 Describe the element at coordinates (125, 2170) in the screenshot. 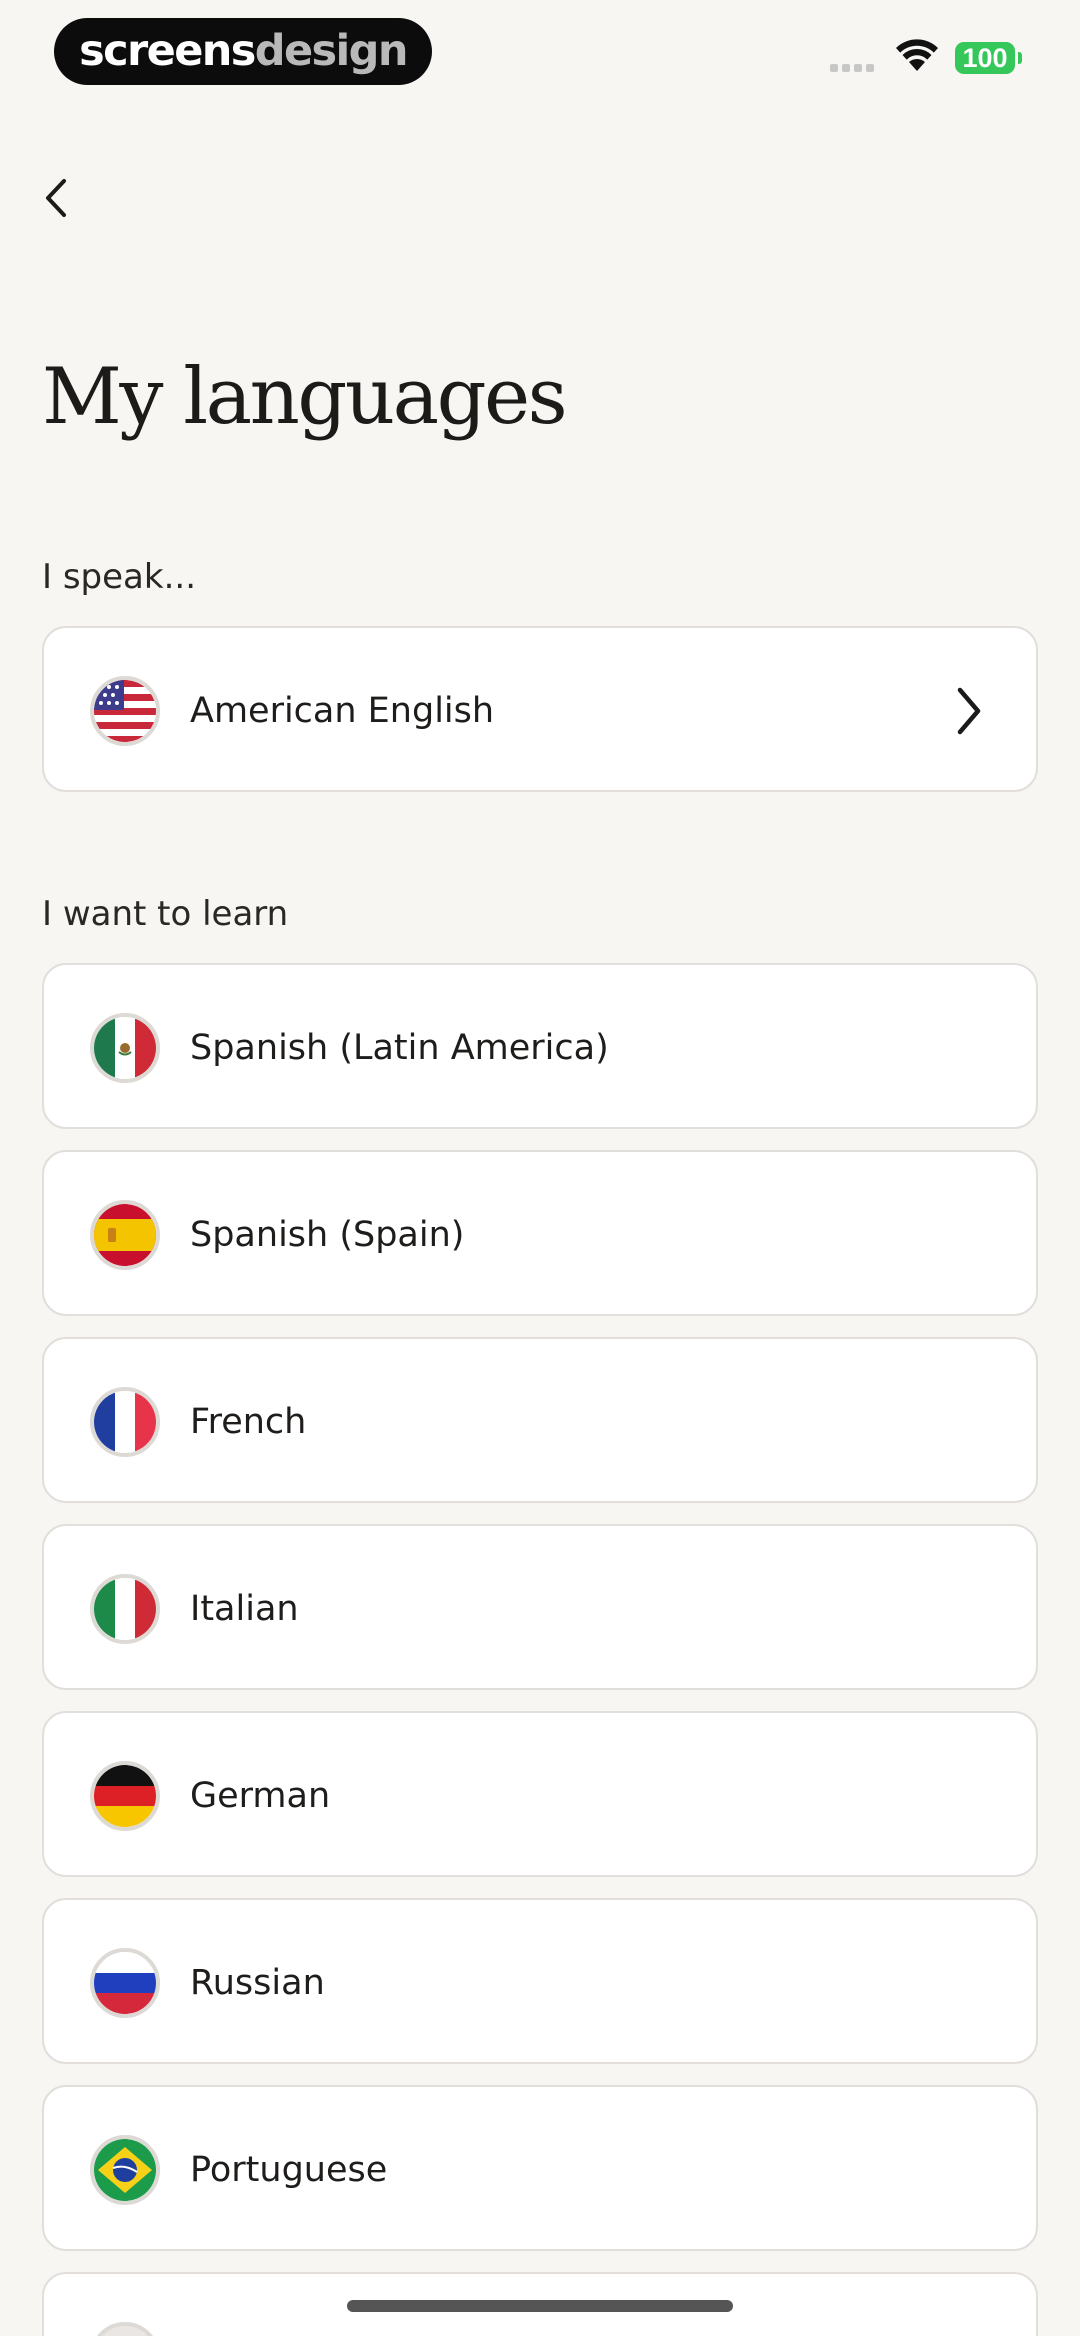

I see `brazil-flag-icon` at that location.